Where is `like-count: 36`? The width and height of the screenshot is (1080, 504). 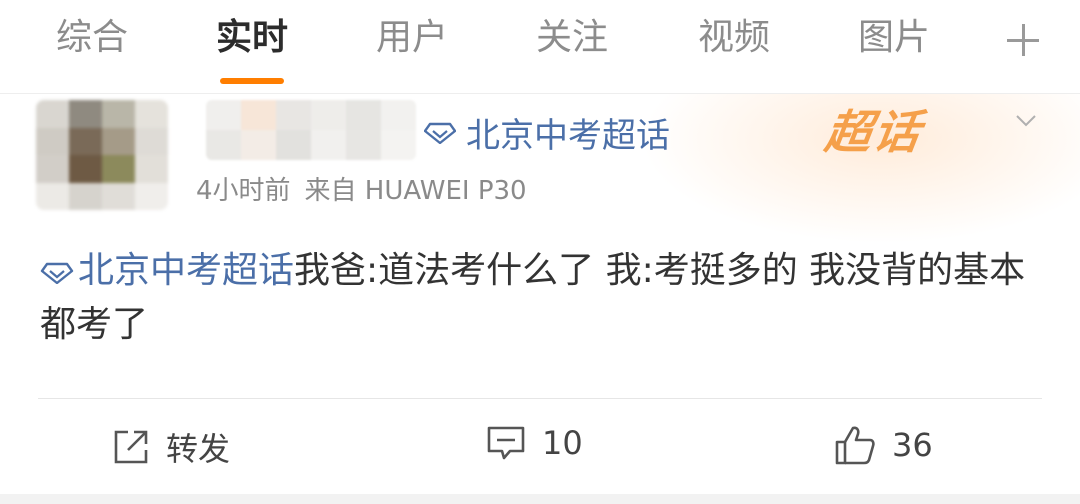
like-count: 36 is located at coordinates (912, 445).